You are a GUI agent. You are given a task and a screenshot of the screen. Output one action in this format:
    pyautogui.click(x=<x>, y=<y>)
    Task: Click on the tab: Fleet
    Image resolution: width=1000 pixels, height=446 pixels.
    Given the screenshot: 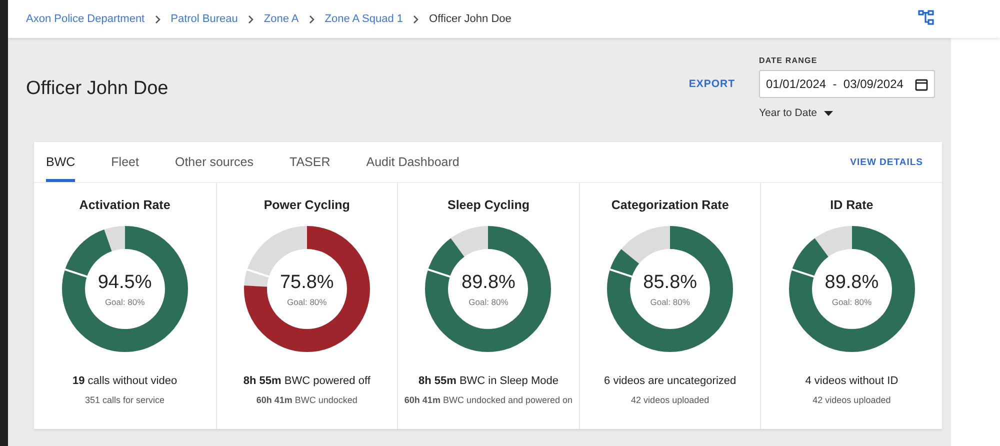 What is the action you would take?
    pyautogui.click(x=125, y=162)
    